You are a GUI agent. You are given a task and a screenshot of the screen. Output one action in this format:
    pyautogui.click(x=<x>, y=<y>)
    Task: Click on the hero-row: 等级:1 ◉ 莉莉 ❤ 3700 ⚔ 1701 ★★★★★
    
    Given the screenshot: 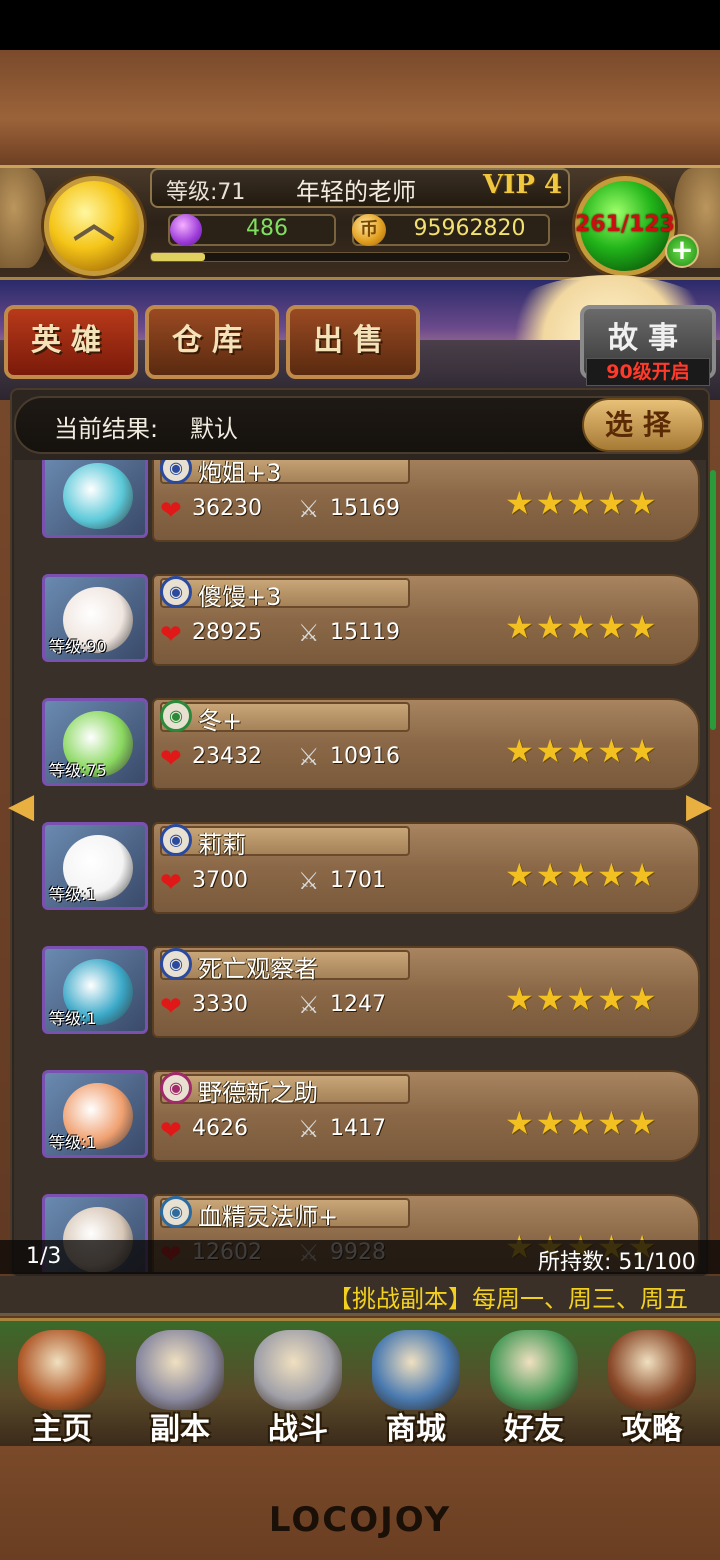 What is the action you would take?
    pyautogui.click(x=370, y=880)
    